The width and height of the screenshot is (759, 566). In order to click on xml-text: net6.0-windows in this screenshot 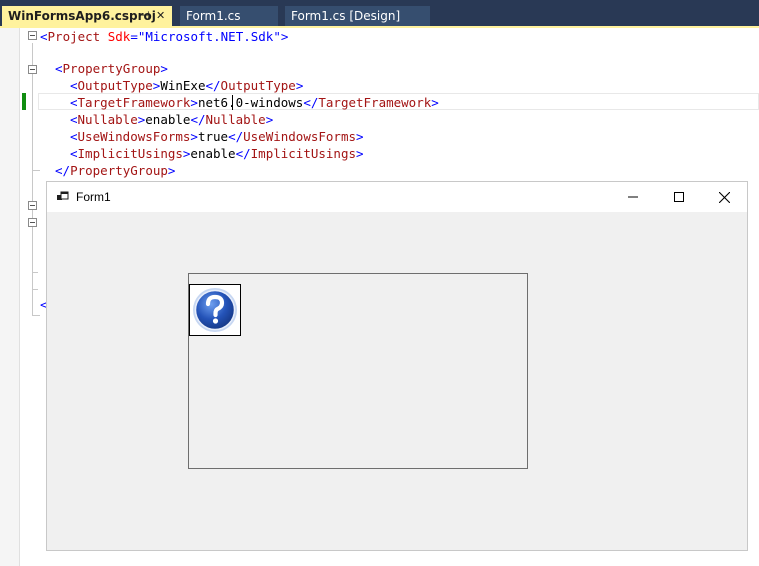, I will do `click(250, 102)`.